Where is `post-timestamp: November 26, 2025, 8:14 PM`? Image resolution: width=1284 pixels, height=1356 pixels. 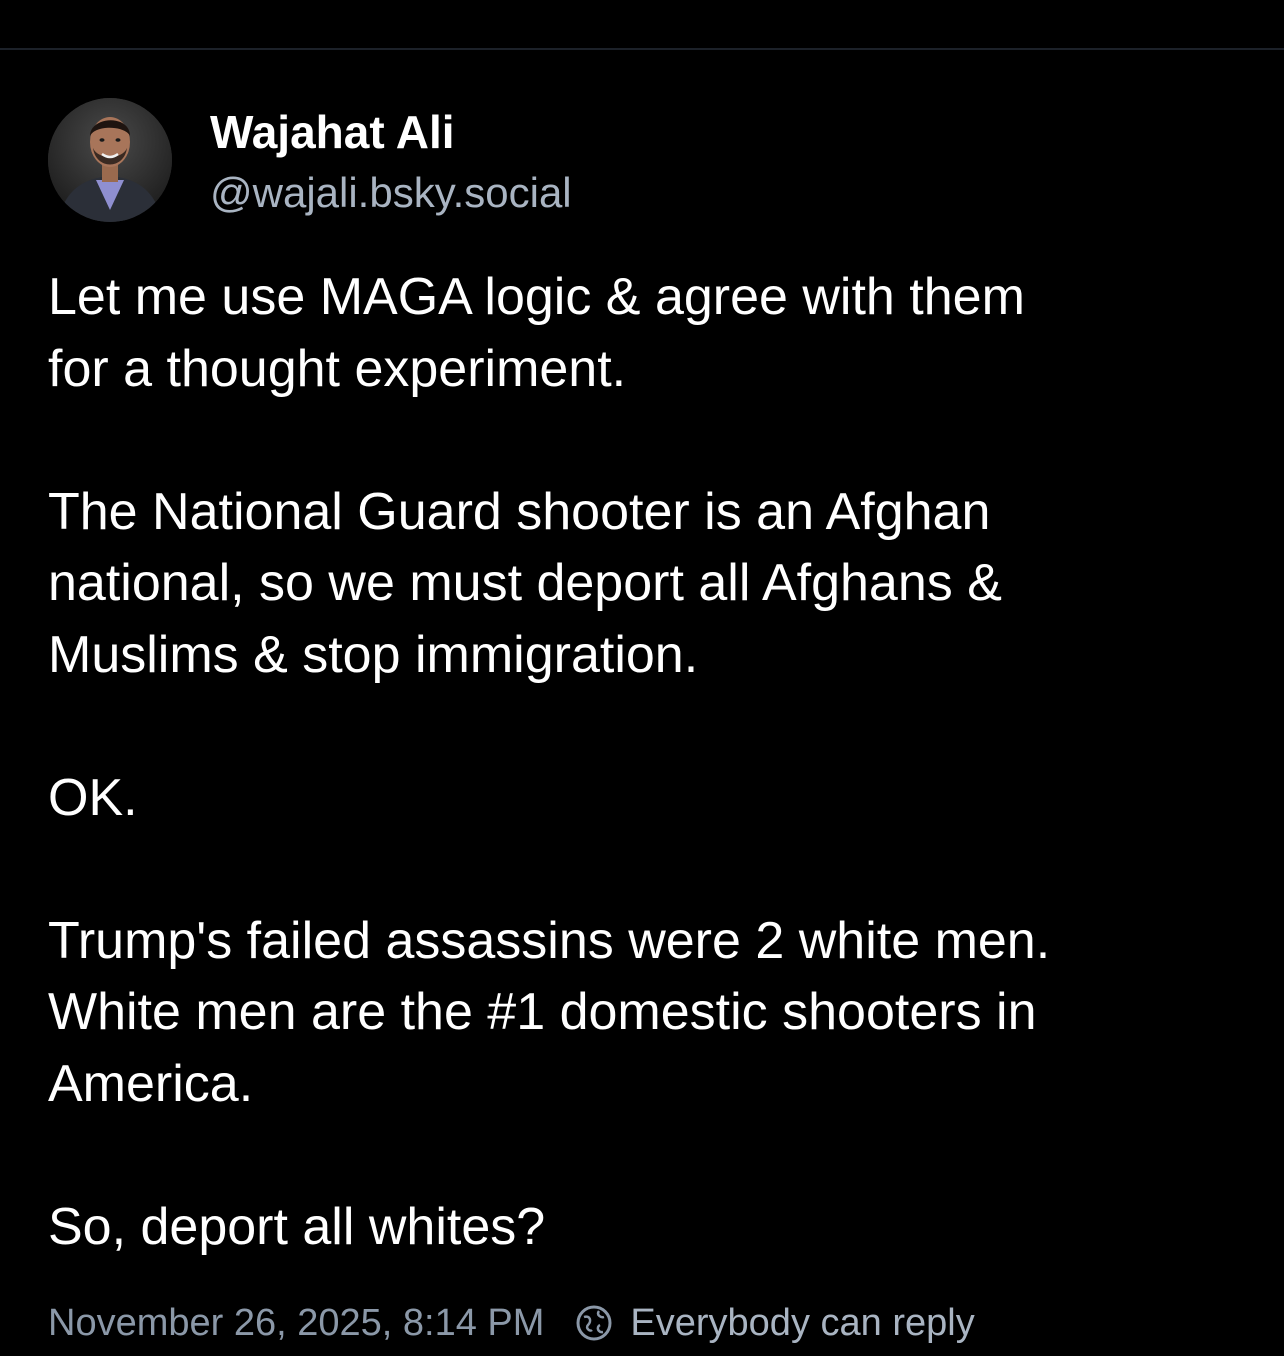
post-timestamp: November 26, 2025, 8:14 PM is located at coordinates (296, 1323).